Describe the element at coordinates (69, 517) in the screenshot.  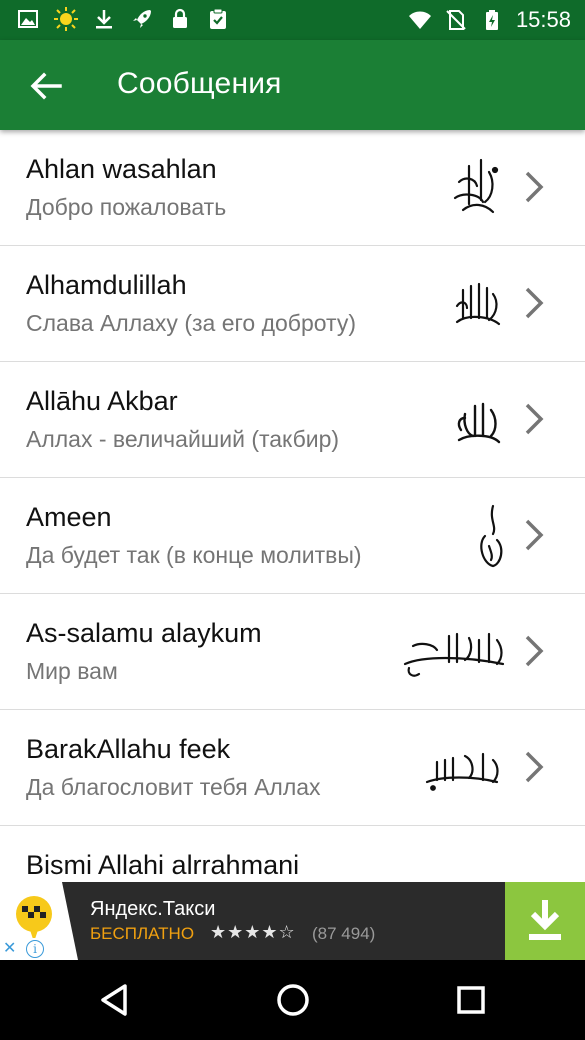
I see `list-item-title: Ameen` at that location.